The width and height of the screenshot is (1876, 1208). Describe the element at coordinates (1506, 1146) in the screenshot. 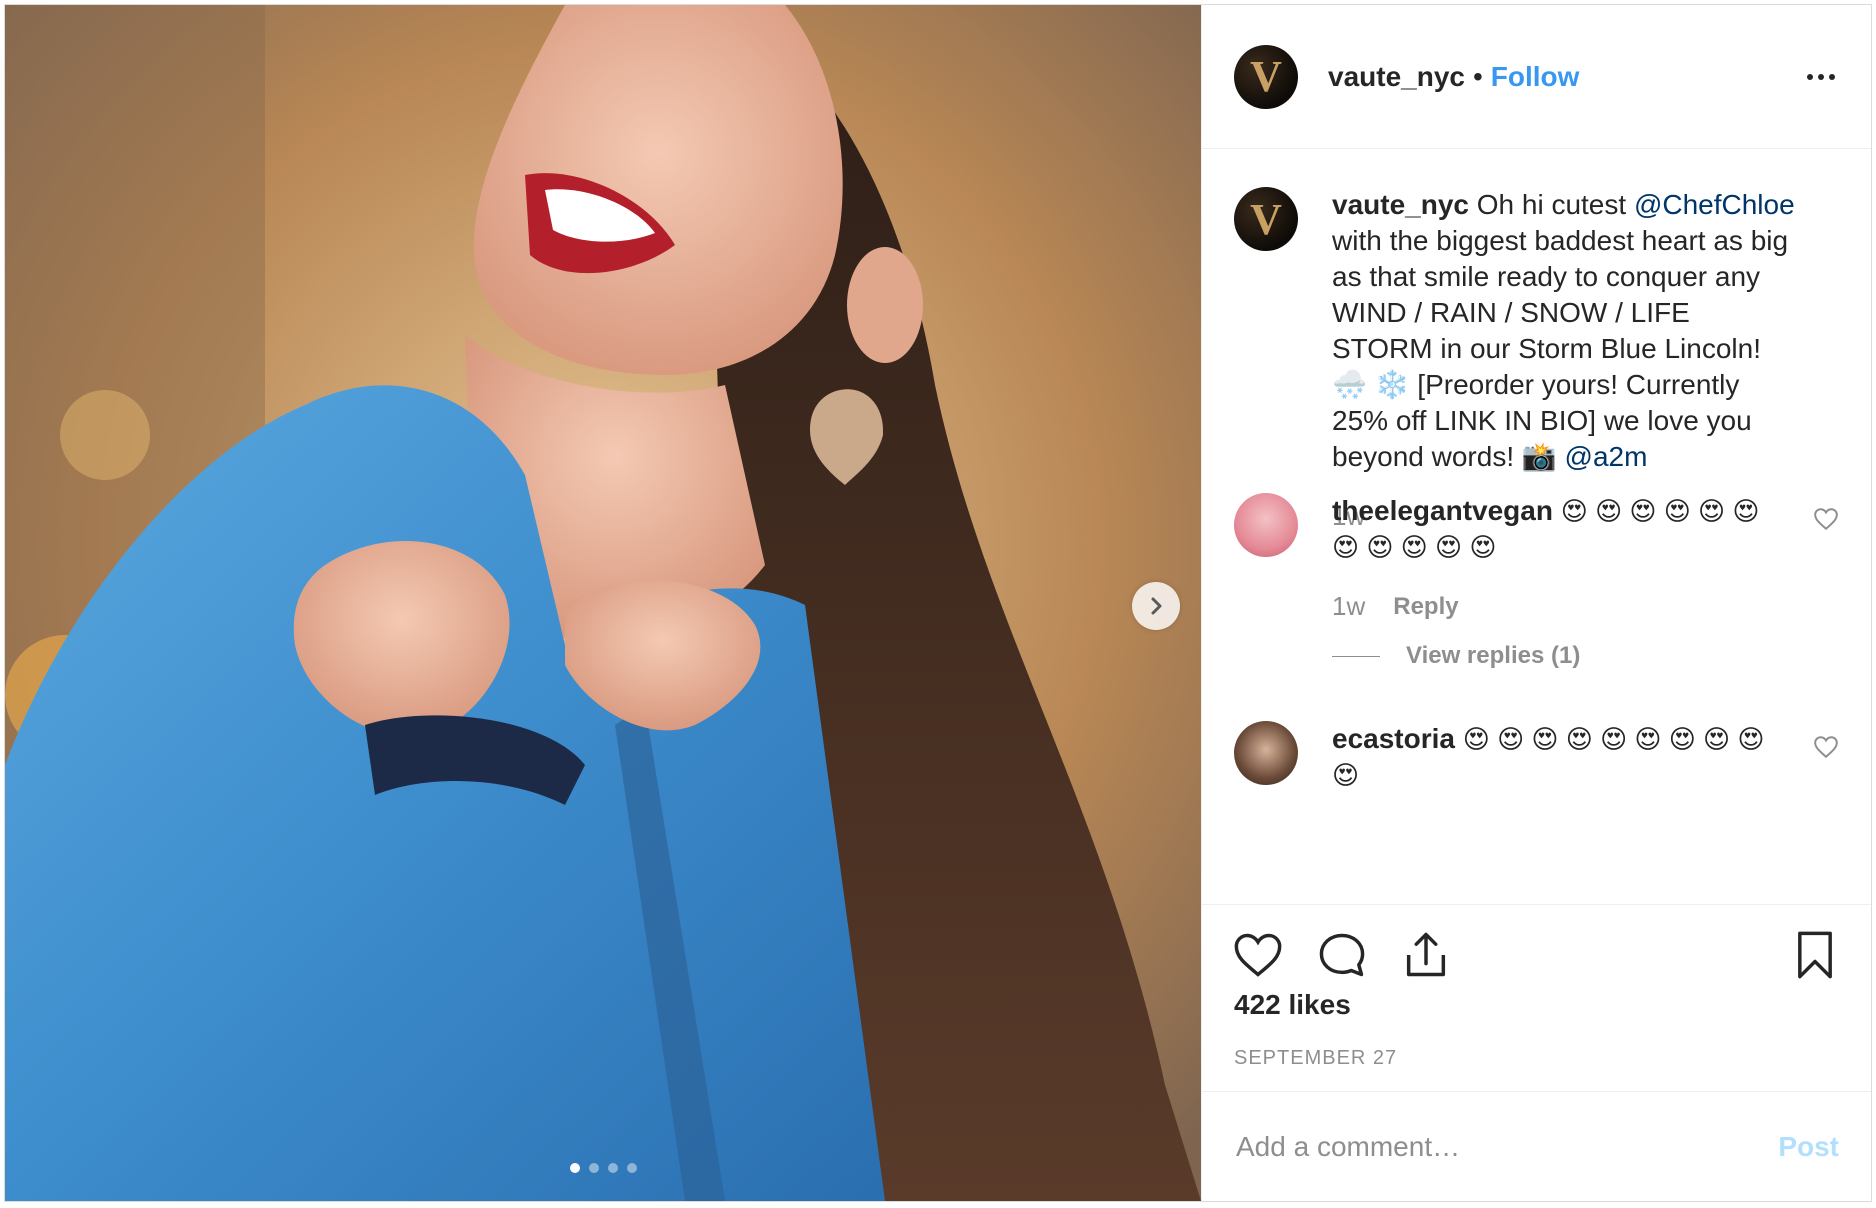

I see `comment-input` at that location.